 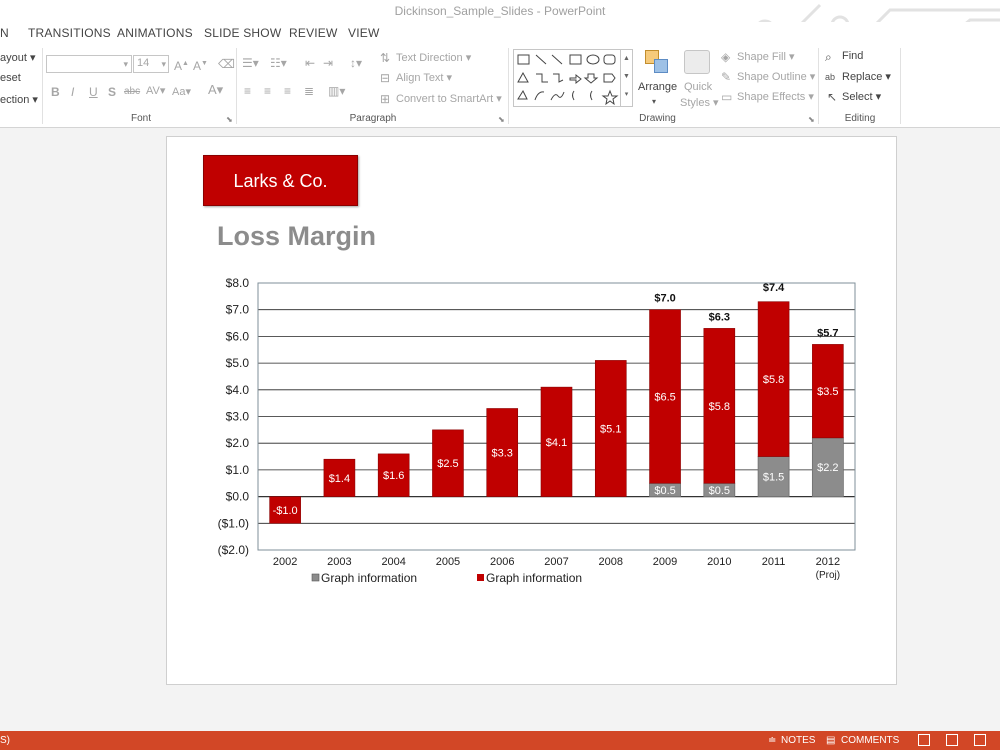 What do you see at coordinates (385, 58) in the screenshot?
I see `text-direction-icon: ⇅` at bounding box center [385, 58].